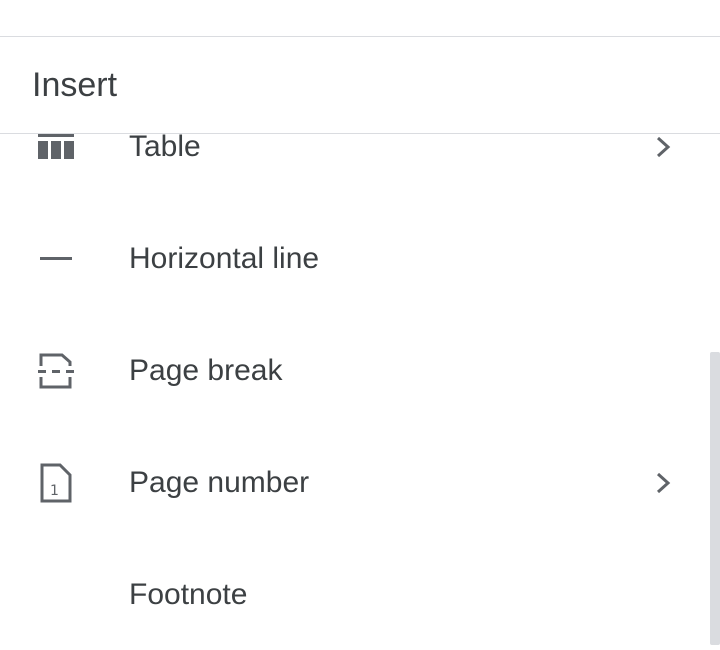 Image resolution: width=720 pixels, height=650 pixels. What do you see at coordinates (54, 491) in the screenshot?
I see `page-number-glyph: 1` at bounding box center [54, 491].